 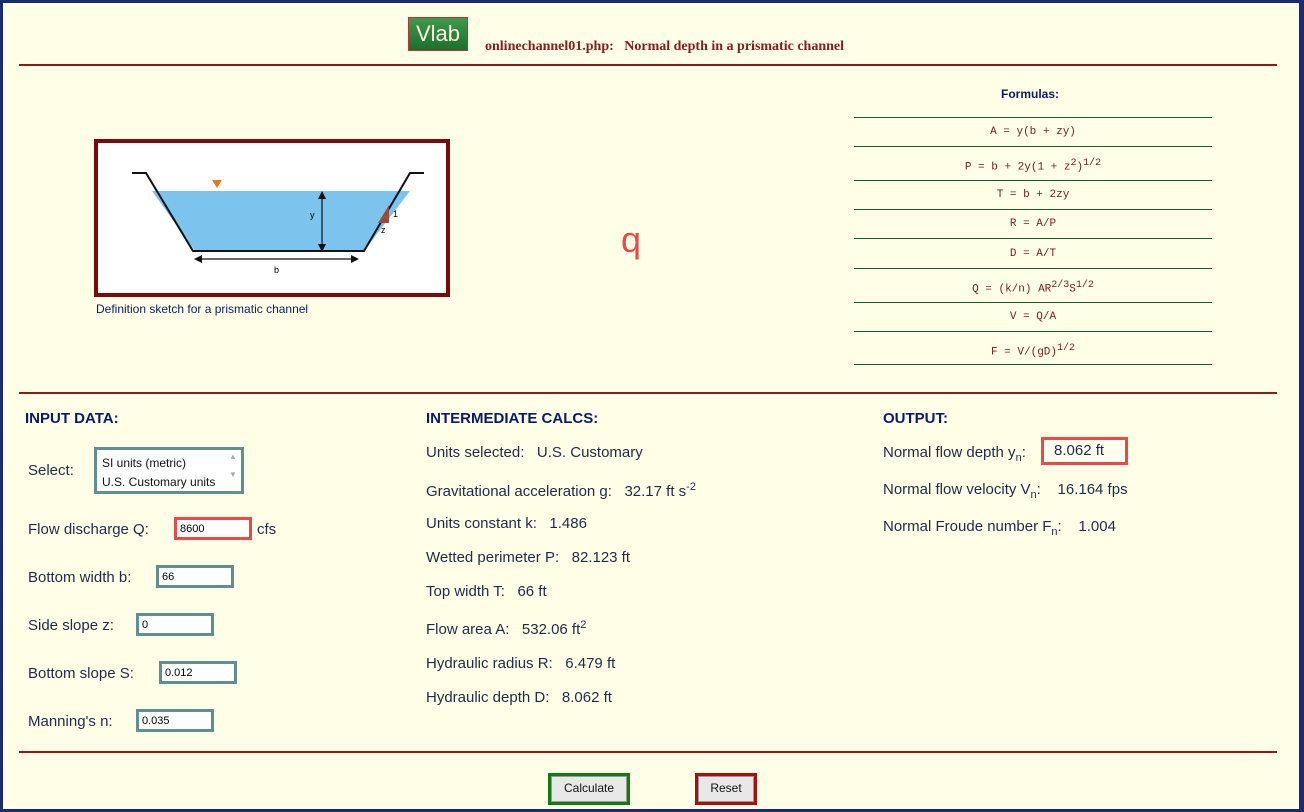 I want to click on flow-label: Flow discharge Q:, so click(x=88, y=529).